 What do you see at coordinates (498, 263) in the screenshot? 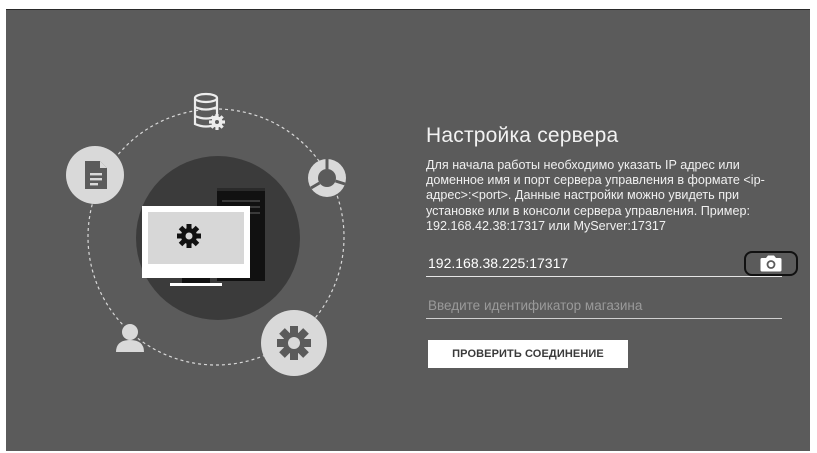
I see `server-address-value: 192.168.38.225:17317` at bounding box center [498, 263].